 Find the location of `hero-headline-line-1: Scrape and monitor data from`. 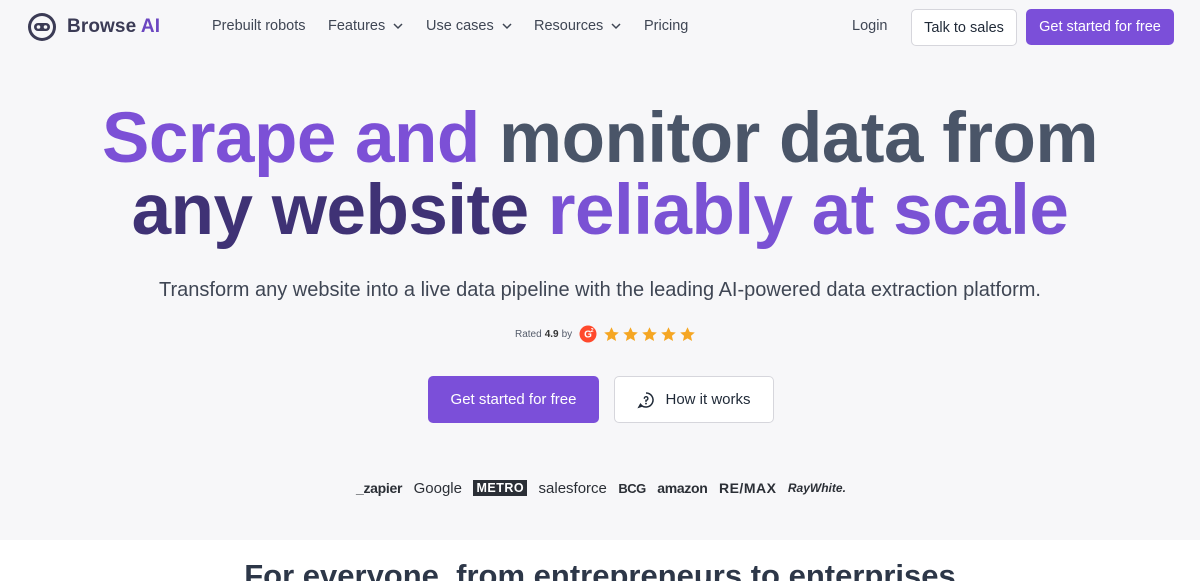

hero-headline-line-1: Scrape and monitor data from is located at coordinates (600, 138).